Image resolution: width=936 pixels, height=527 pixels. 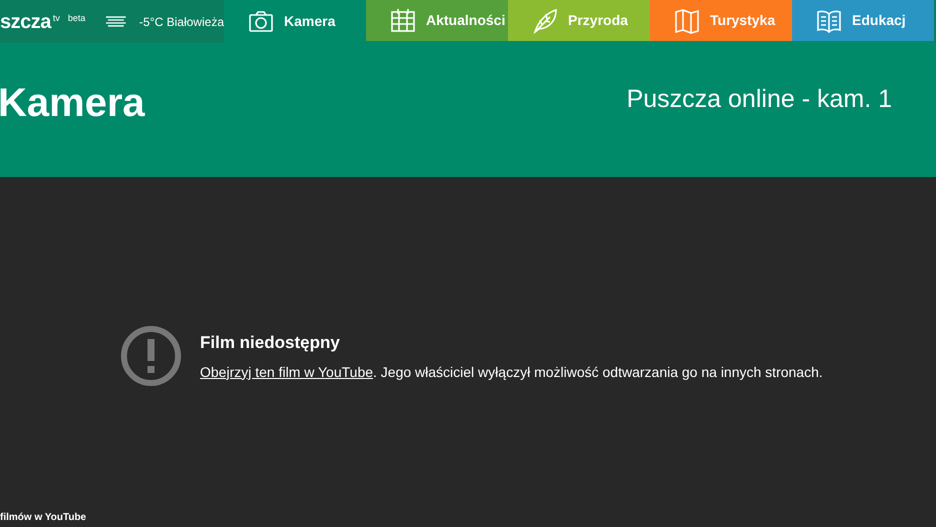 I want to click on page-title: Kamera, so click(x=72, y=103).